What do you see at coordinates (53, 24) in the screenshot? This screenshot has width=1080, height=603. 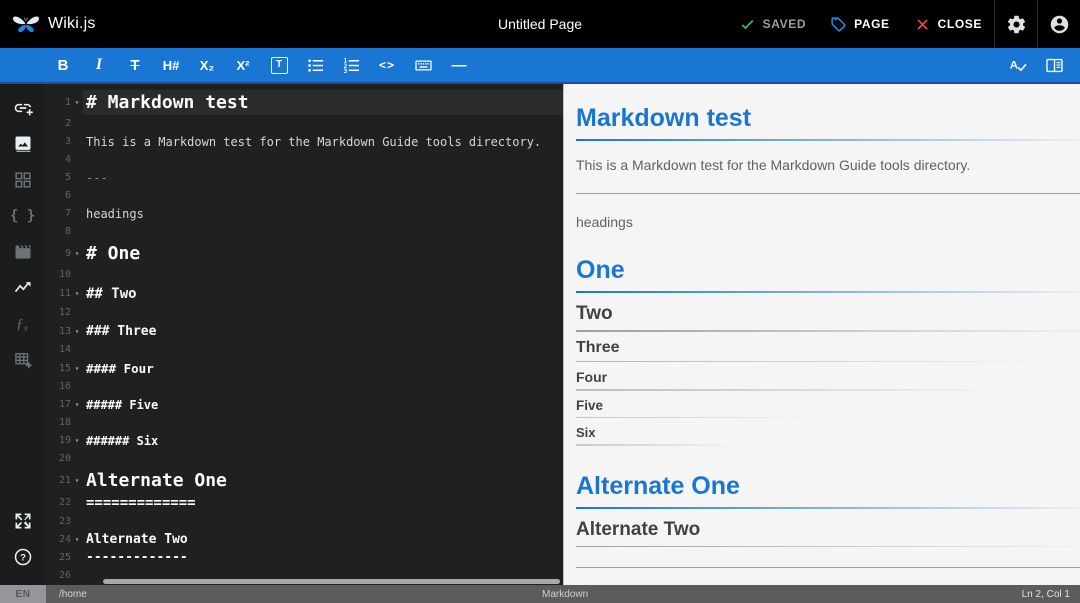 I see `wikijs-logo: Wiki.js` at bounding box center [53, 24].